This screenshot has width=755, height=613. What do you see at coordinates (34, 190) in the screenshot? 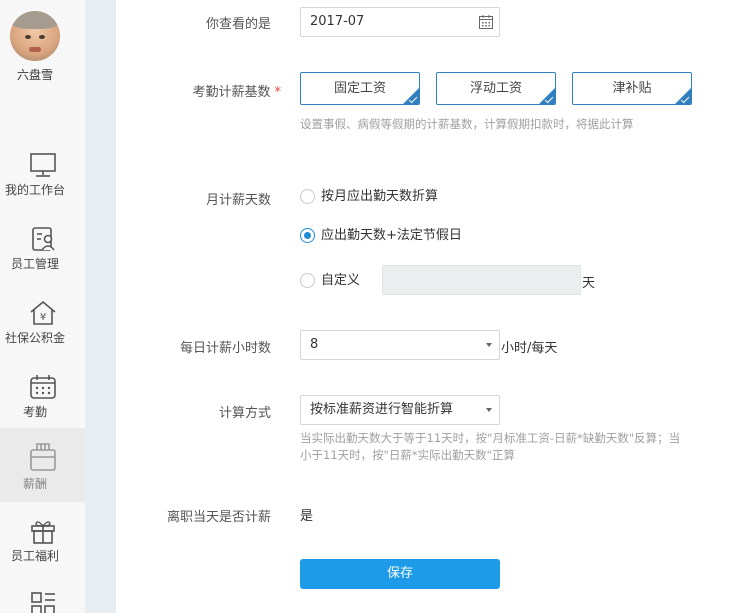
I see `nav-label-workbench: 我的工作台` at bounding box center [34, 190].